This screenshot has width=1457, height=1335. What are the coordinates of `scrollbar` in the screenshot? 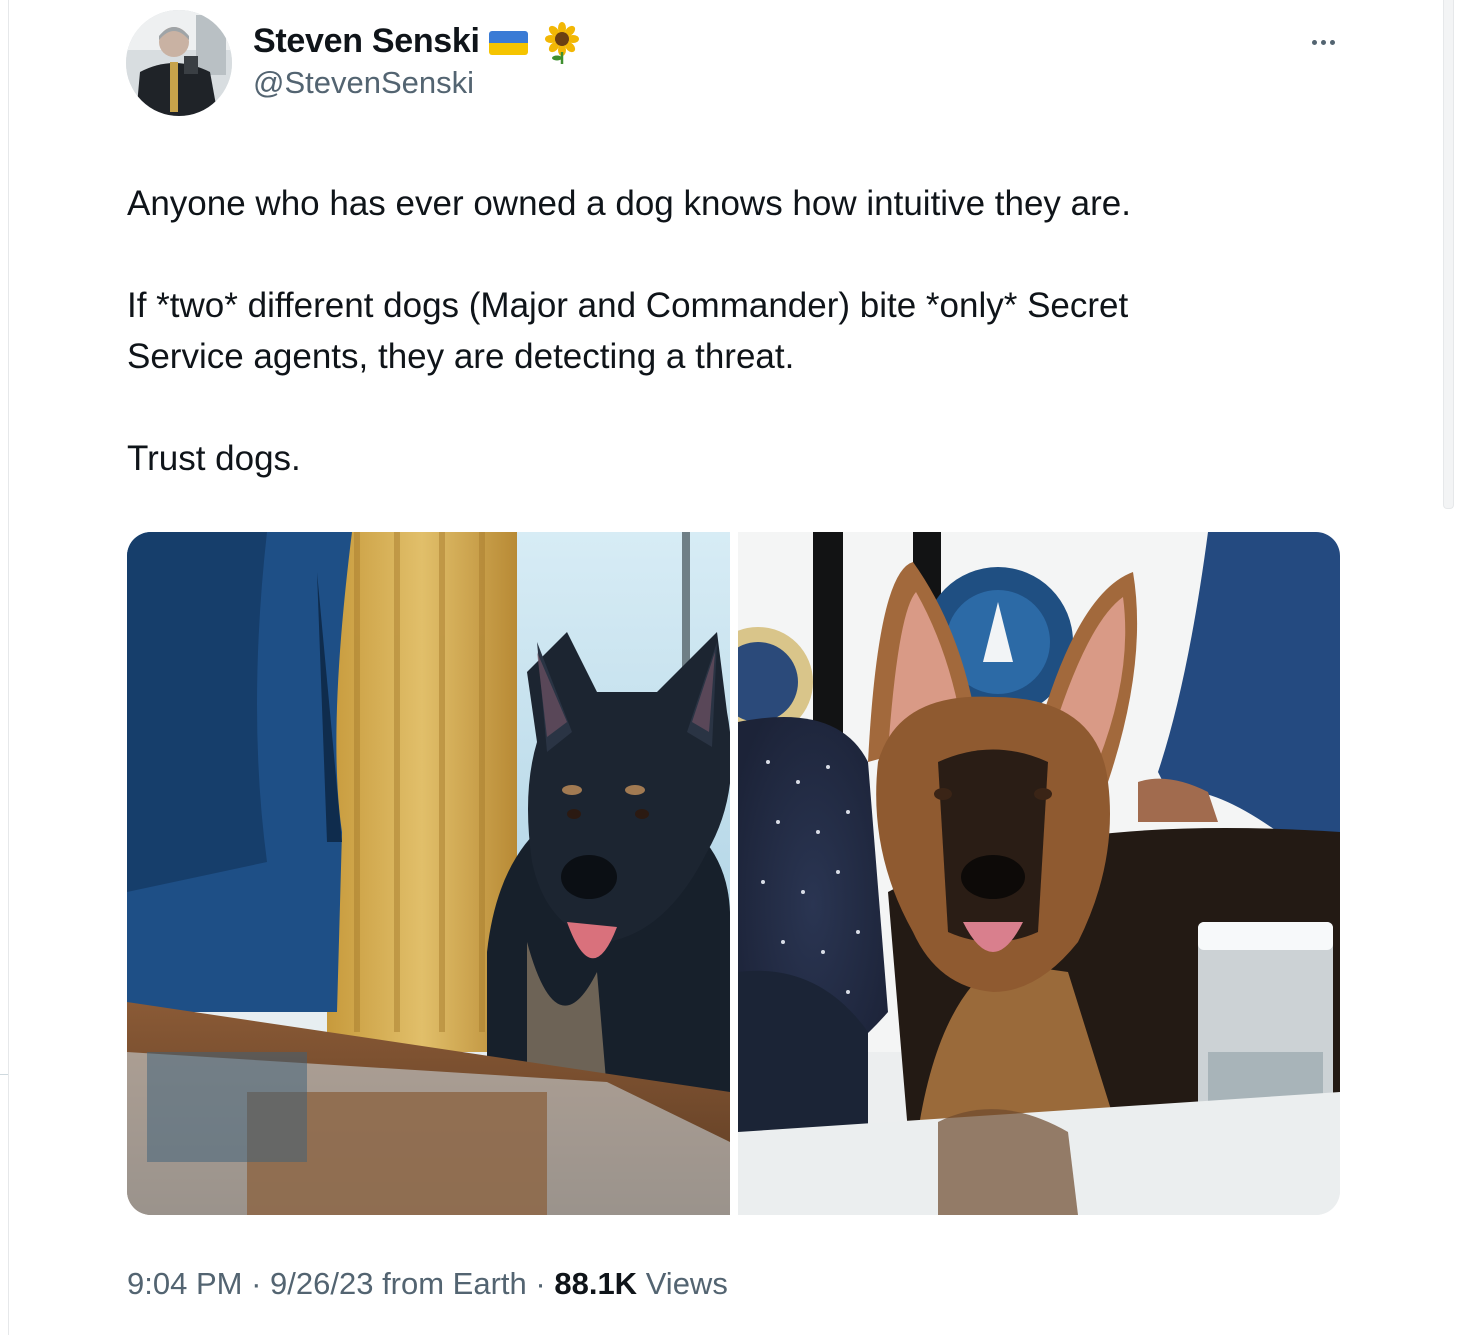 It's located at (1448, 254).